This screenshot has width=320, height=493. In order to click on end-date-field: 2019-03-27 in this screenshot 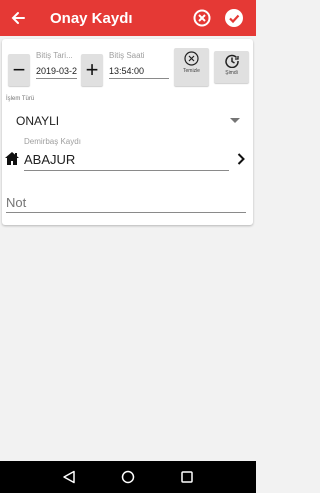, I will do `click(56, 71)`.